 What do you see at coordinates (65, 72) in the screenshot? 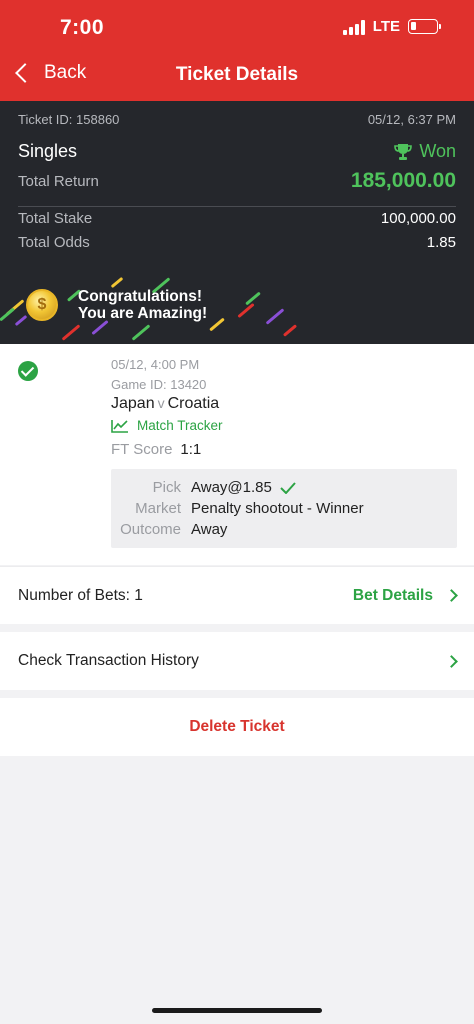
I see `back-label: Back` at bounding box center [65, 72].